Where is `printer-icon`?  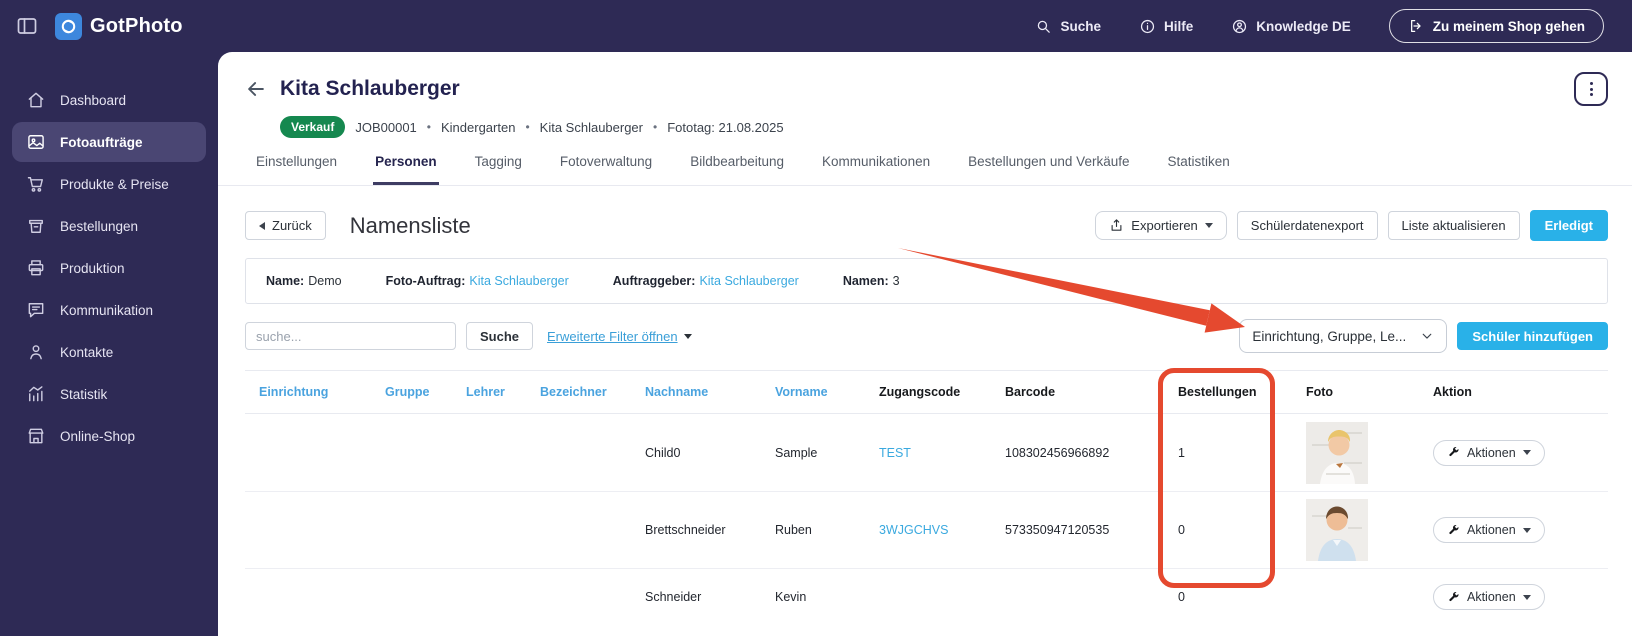
printer-icon is located at coordinates (36, 268).